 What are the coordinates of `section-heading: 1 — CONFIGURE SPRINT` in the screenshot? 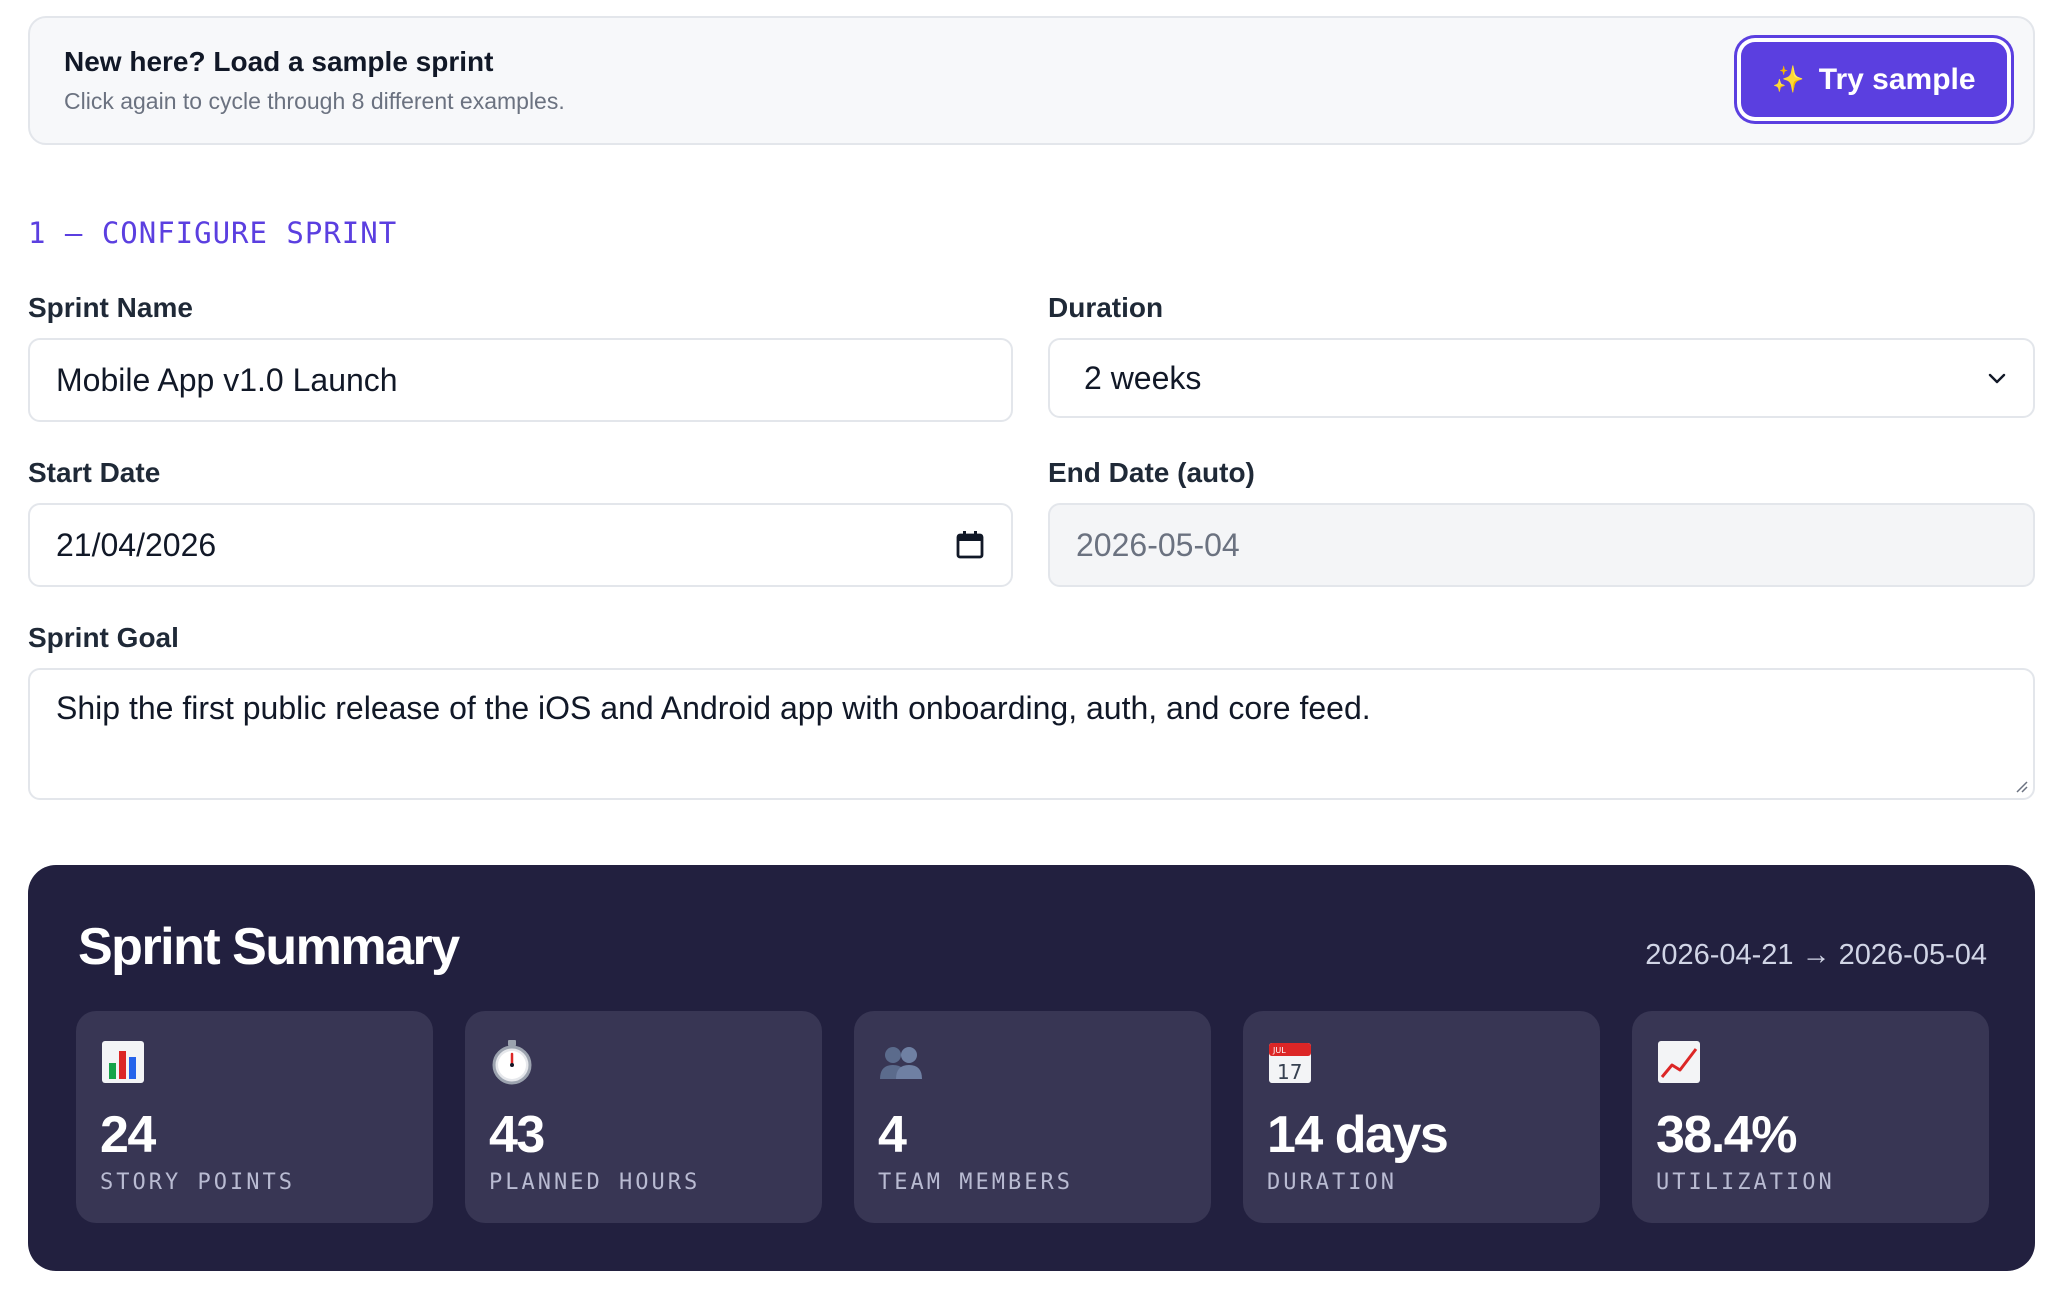 It's located at (213, 233).